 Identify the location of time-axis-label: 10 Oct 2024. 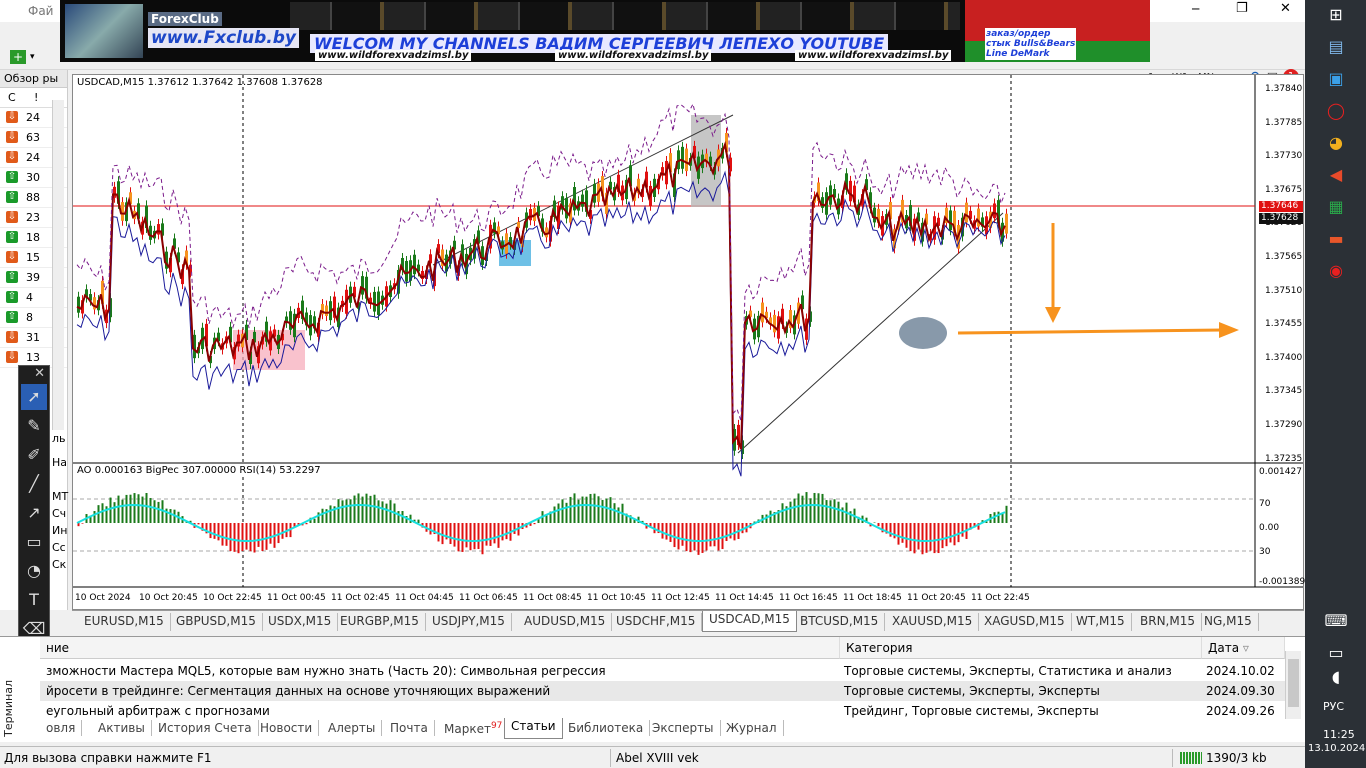
(103, 598).